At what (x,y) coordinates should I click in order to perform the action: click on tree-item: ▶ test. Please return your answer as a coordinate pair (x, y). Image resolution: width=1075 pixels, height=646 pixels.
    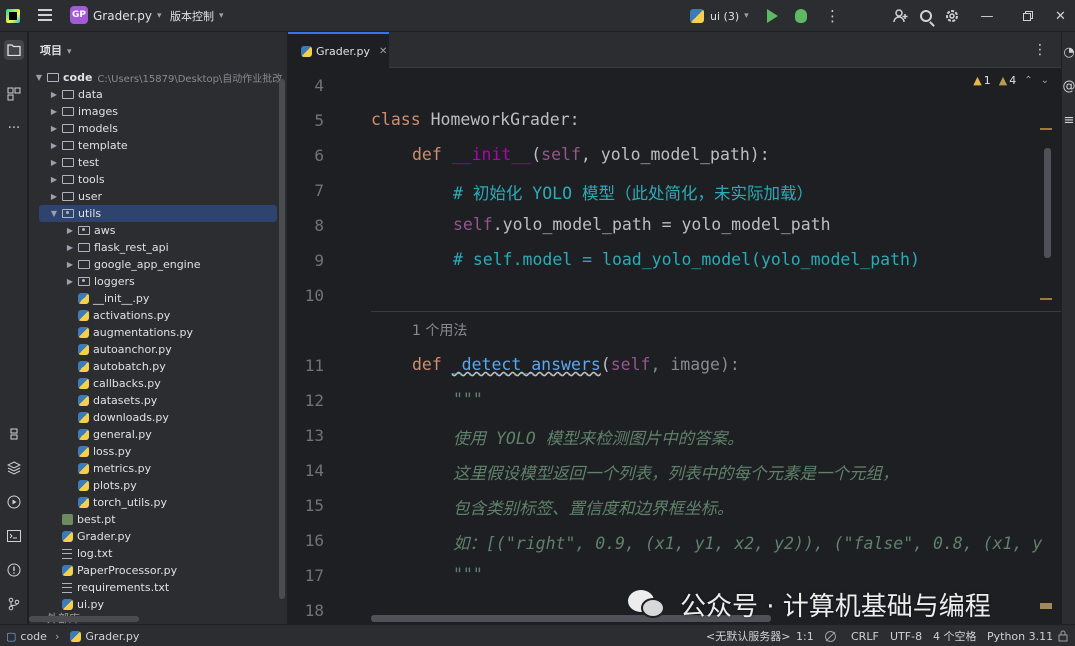
    Looking at the image, I should click on (158, 162).